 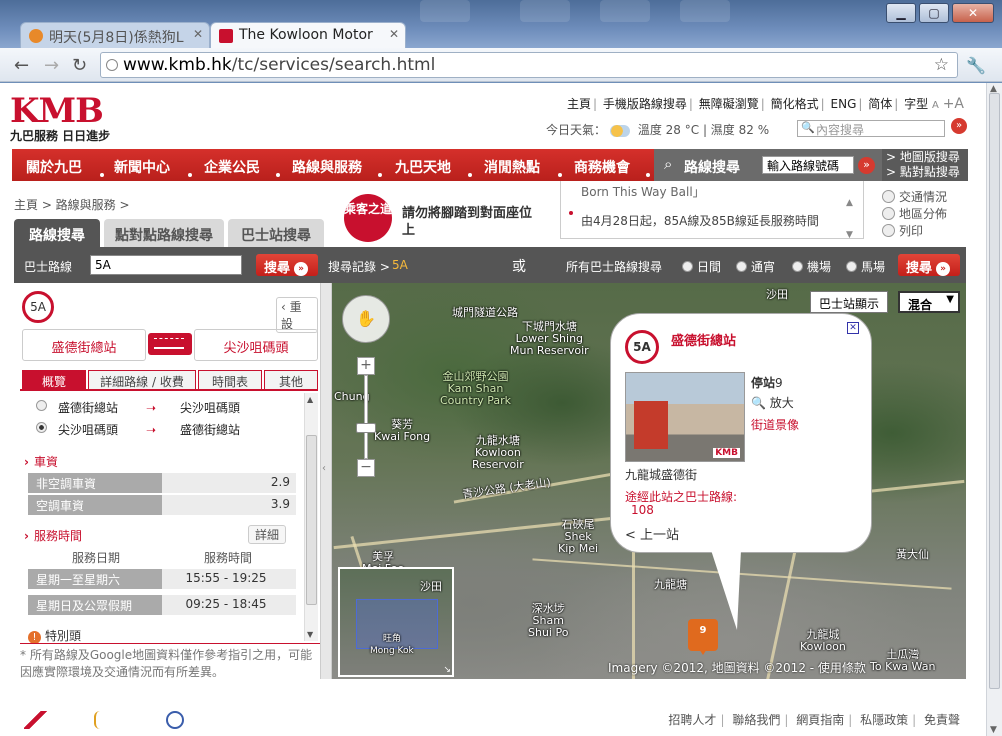 What do you see at coordinates (994, 391) in the screenshot?
I see `page-scroll-thumb` at bounding box center [994, 391].